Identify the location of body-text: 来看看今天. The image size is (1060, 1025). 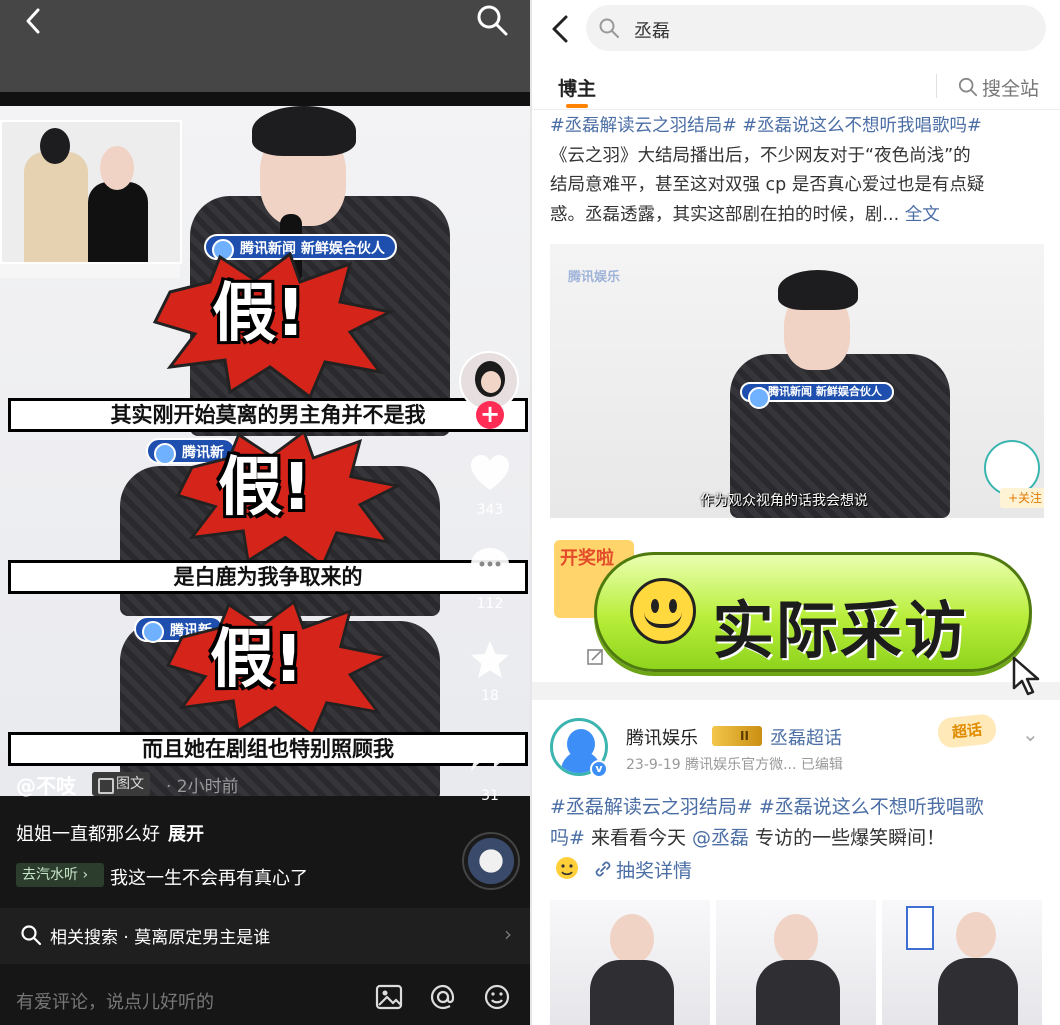
(638, 838).